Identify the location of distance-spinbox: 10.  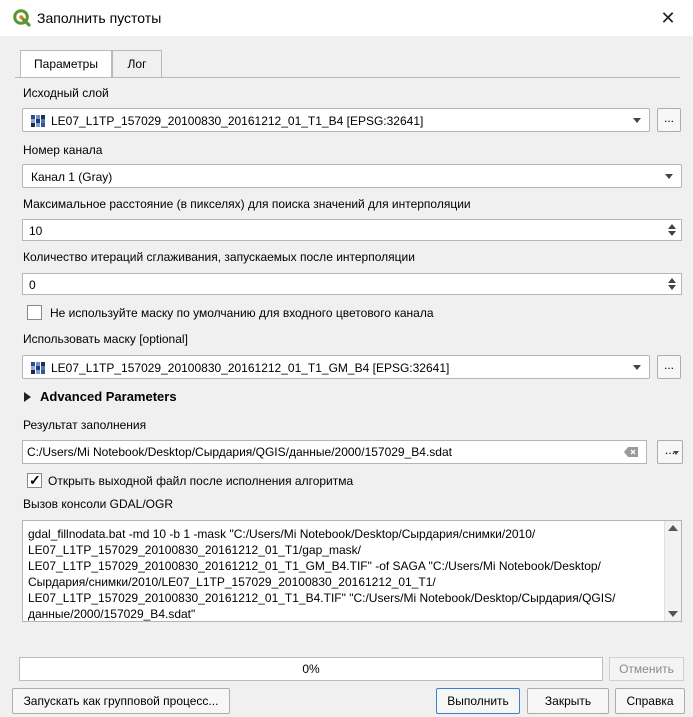
(352, 230).